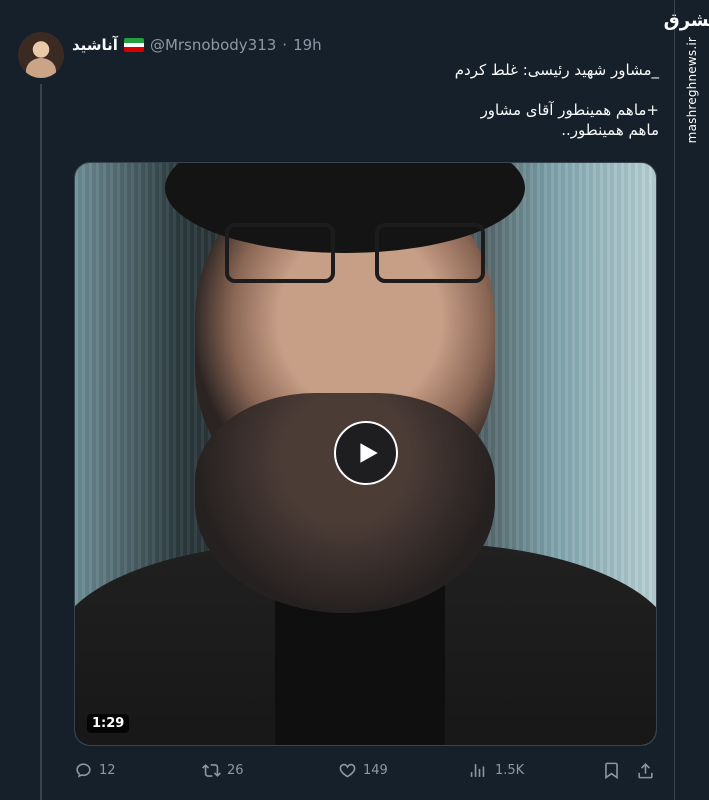 This screenshot has height=800, width=709. Describe the element at coordinates (133, 45) in the screenshot. I see `iran-flag-icon` at that location.